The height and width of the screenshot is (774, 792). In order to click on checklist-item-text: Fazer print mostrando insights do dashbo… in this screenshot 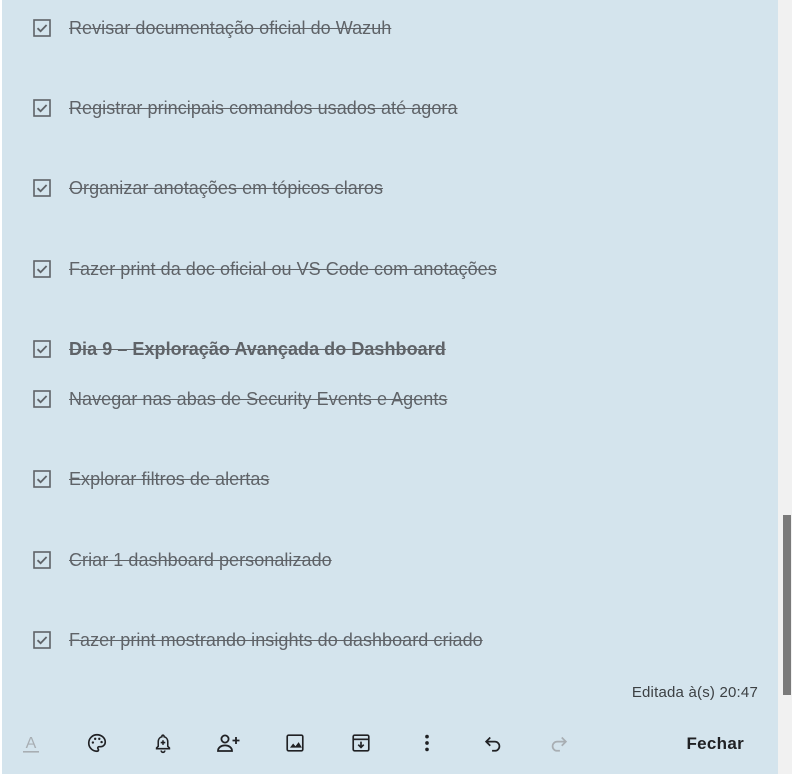, I will do `click(276, 640)`.